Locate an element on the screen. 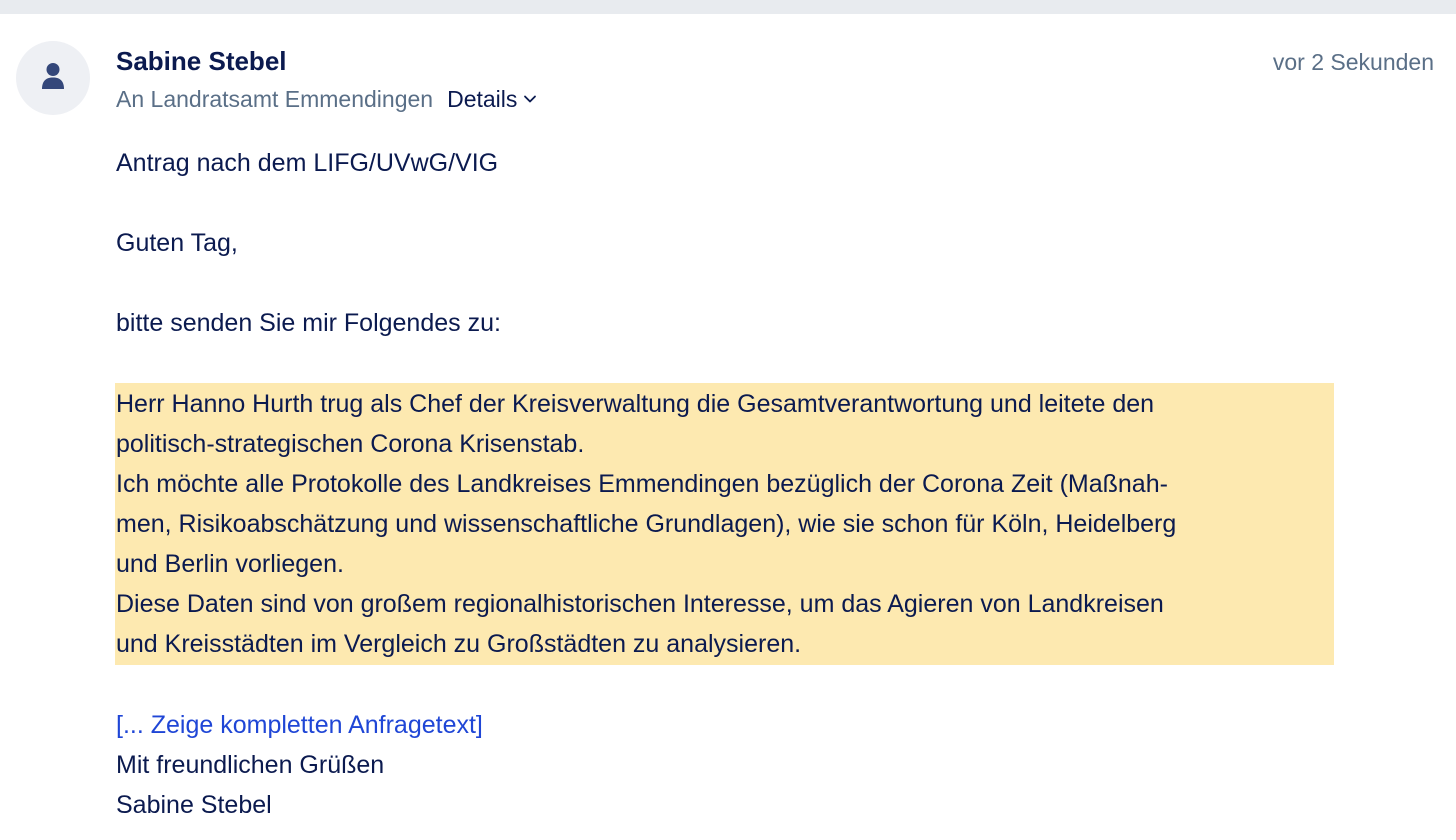 This screenshot has height=840, width=1456. details-label: Details is located at coordinates (482, 99).